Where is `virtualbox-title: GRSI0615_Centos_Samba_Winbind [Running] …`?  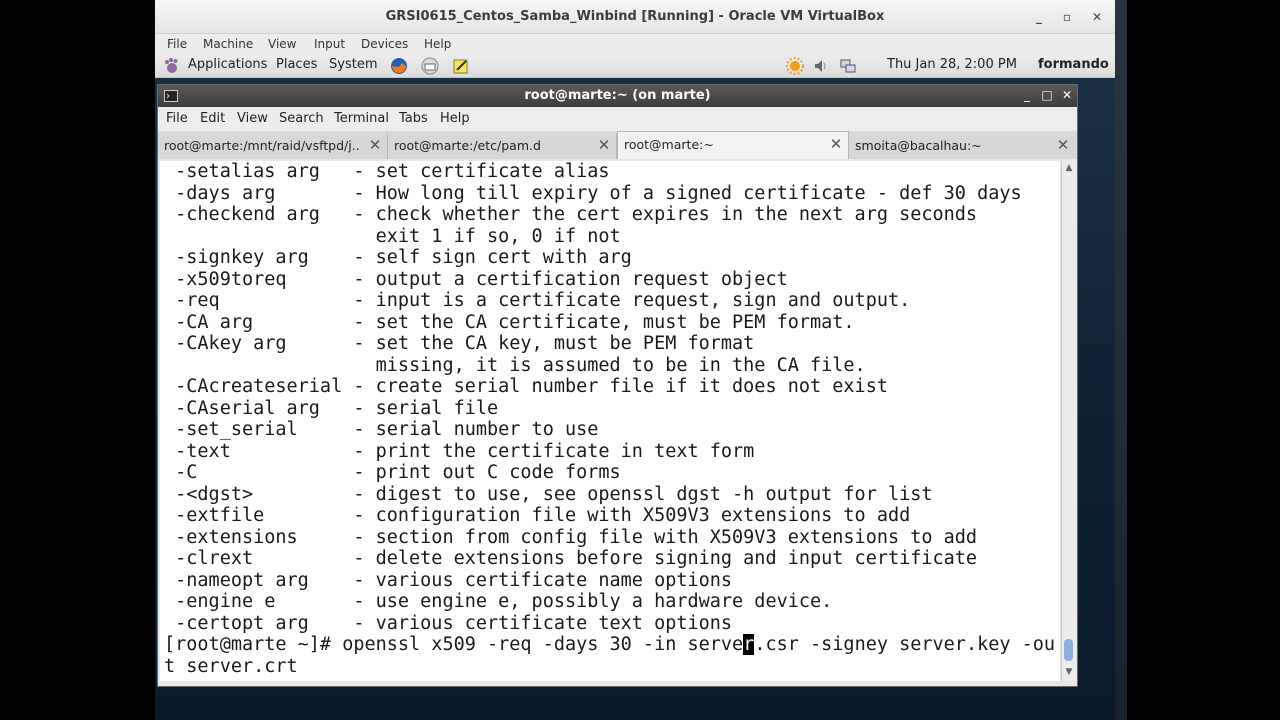
virtualbox-title: GRSI0615_Centos_Samba_Winbind [Running] … is located at coordinates (635, 16).